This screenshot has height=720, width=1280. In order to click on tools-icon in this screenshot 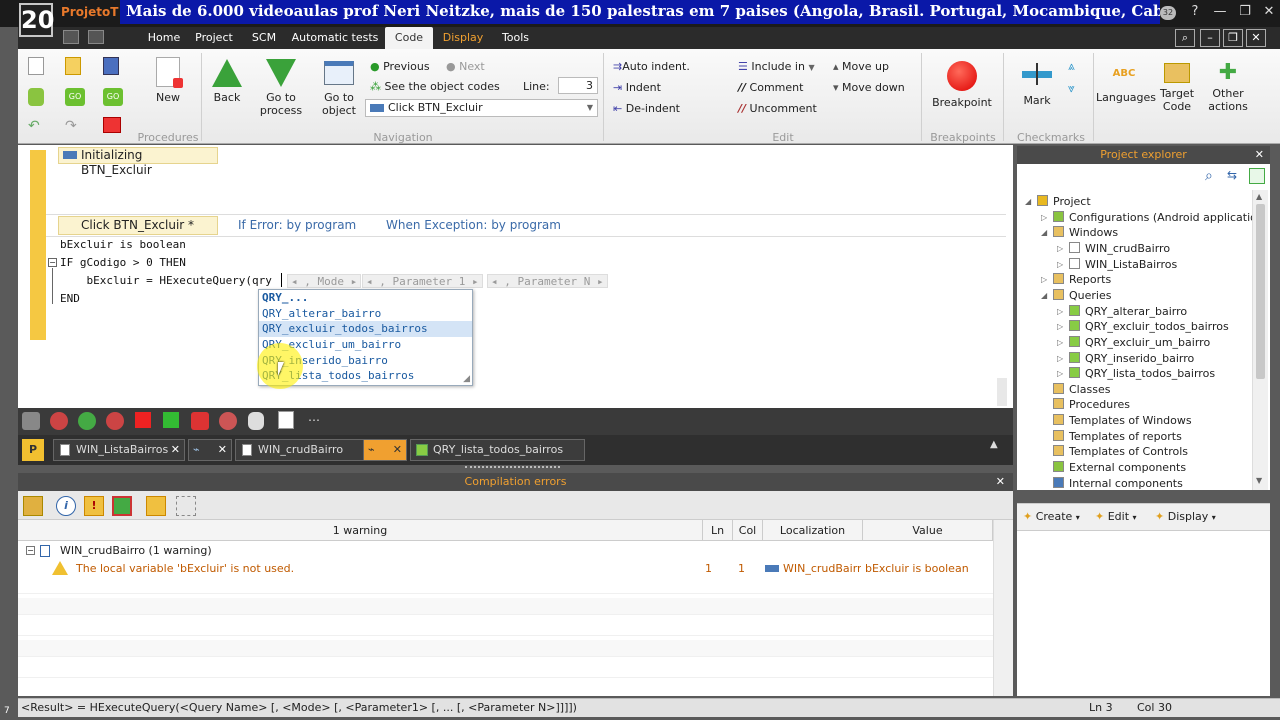, I will do `click(112, 125)`.